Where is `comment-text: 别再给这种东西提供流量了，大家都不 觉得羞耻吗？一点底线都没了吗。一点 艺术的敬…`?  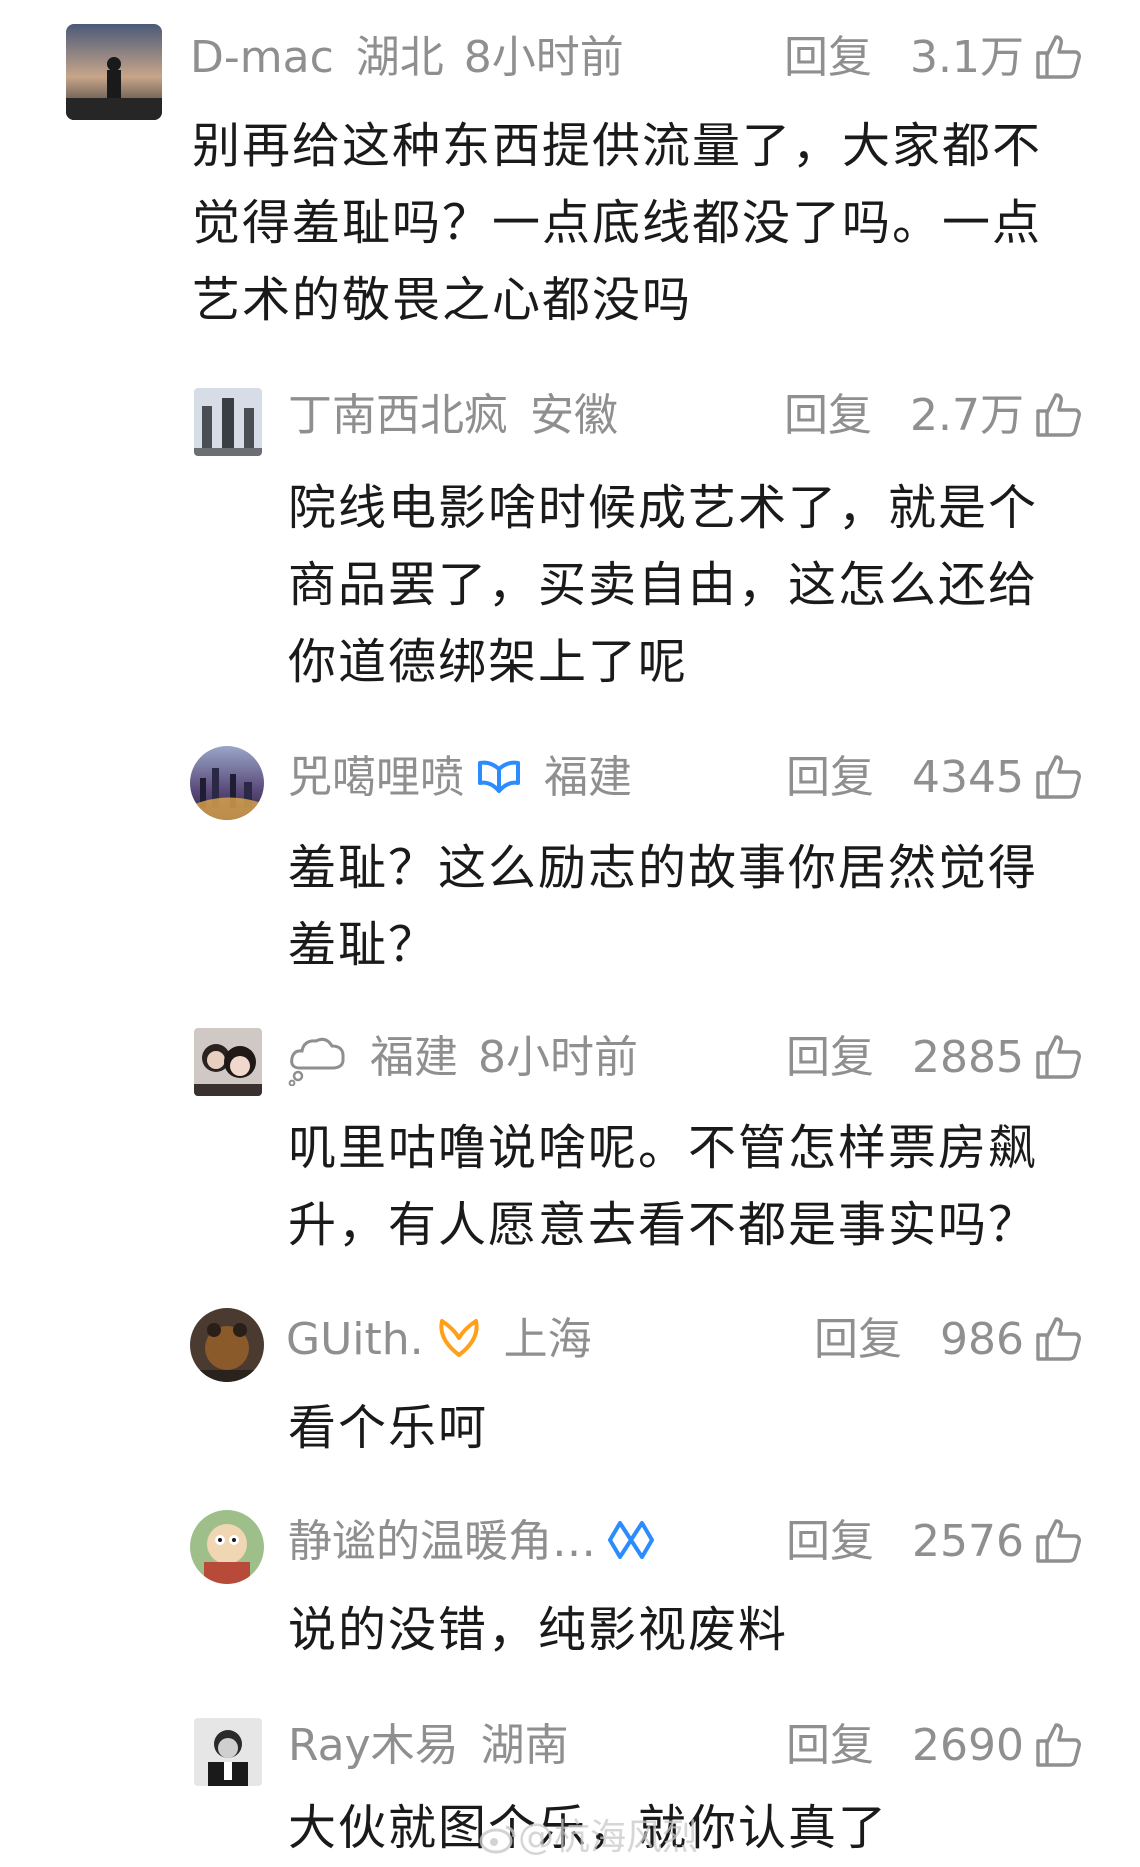
comment-text: 别再给这种东西提供流量了，大家都不 觉得羞耻吗？一点底线都没了吗。一点 艺术的敬… is located at coordinates (617, 223).